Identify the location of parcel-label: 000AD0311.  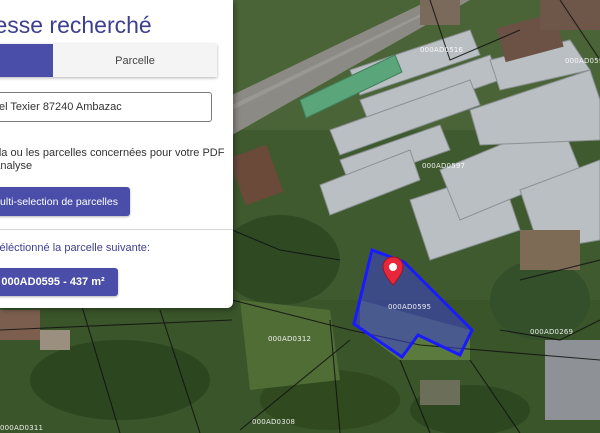
(22, 428).